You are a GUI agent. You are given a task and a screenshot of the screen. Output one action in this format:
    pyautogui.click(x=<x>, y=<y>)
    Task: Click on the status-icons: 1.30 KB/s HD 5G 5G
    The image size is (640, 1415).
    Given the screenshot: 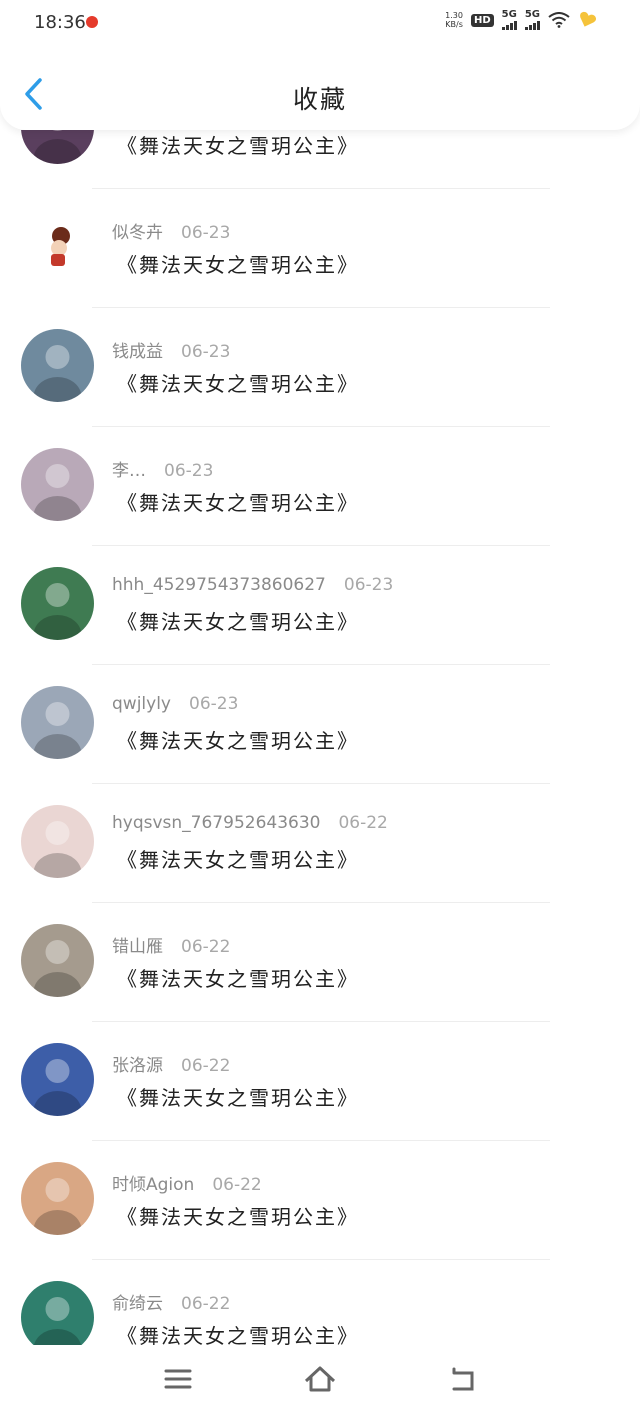 What is the action you would take?
    pyautogui.click(x=520, y=20)
    